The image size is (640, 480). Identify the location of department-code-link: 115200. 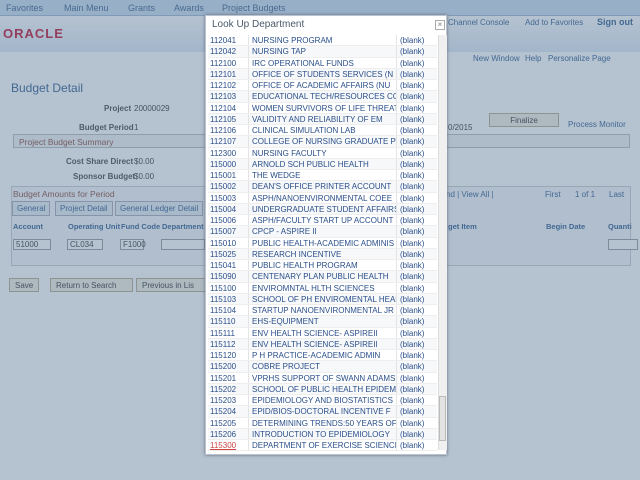
(228, 366).